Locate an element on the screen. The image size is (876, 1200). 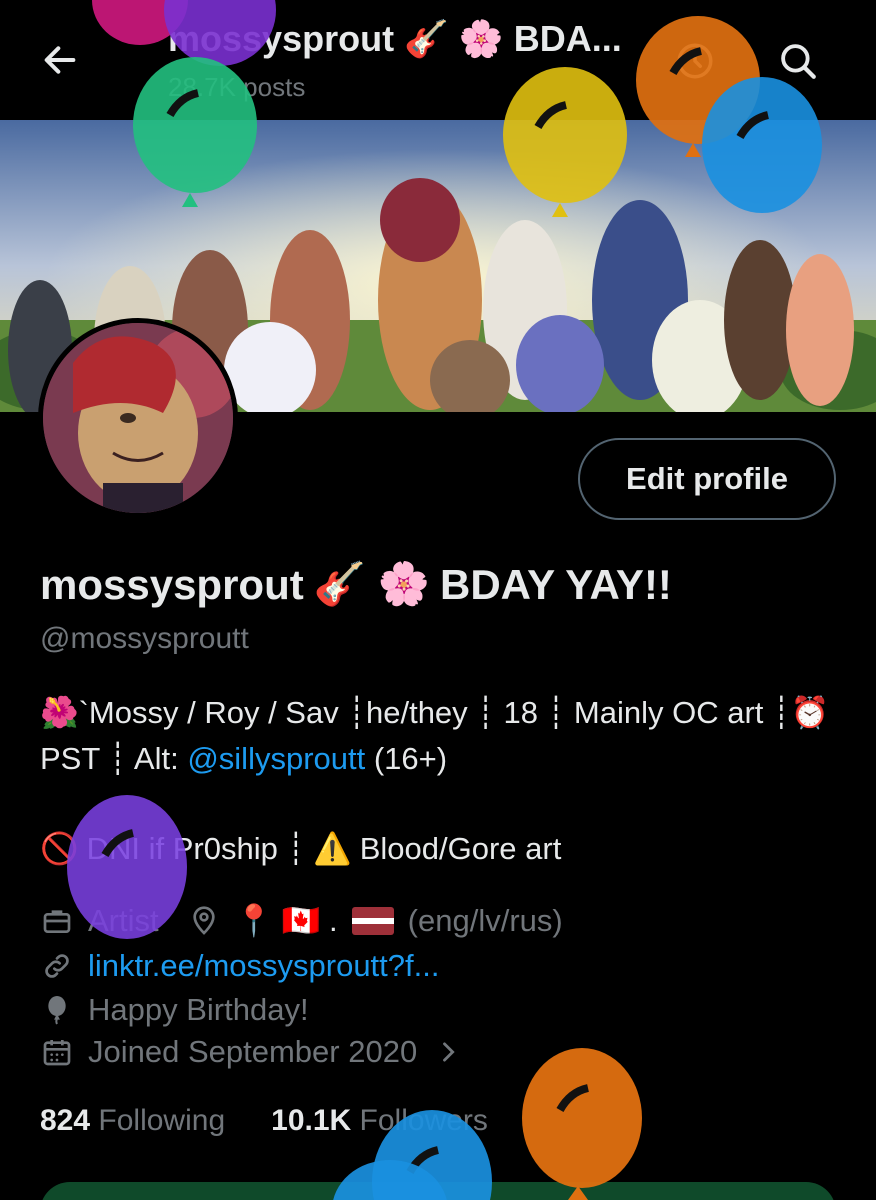
avatar is located at coordinates (138, 418).